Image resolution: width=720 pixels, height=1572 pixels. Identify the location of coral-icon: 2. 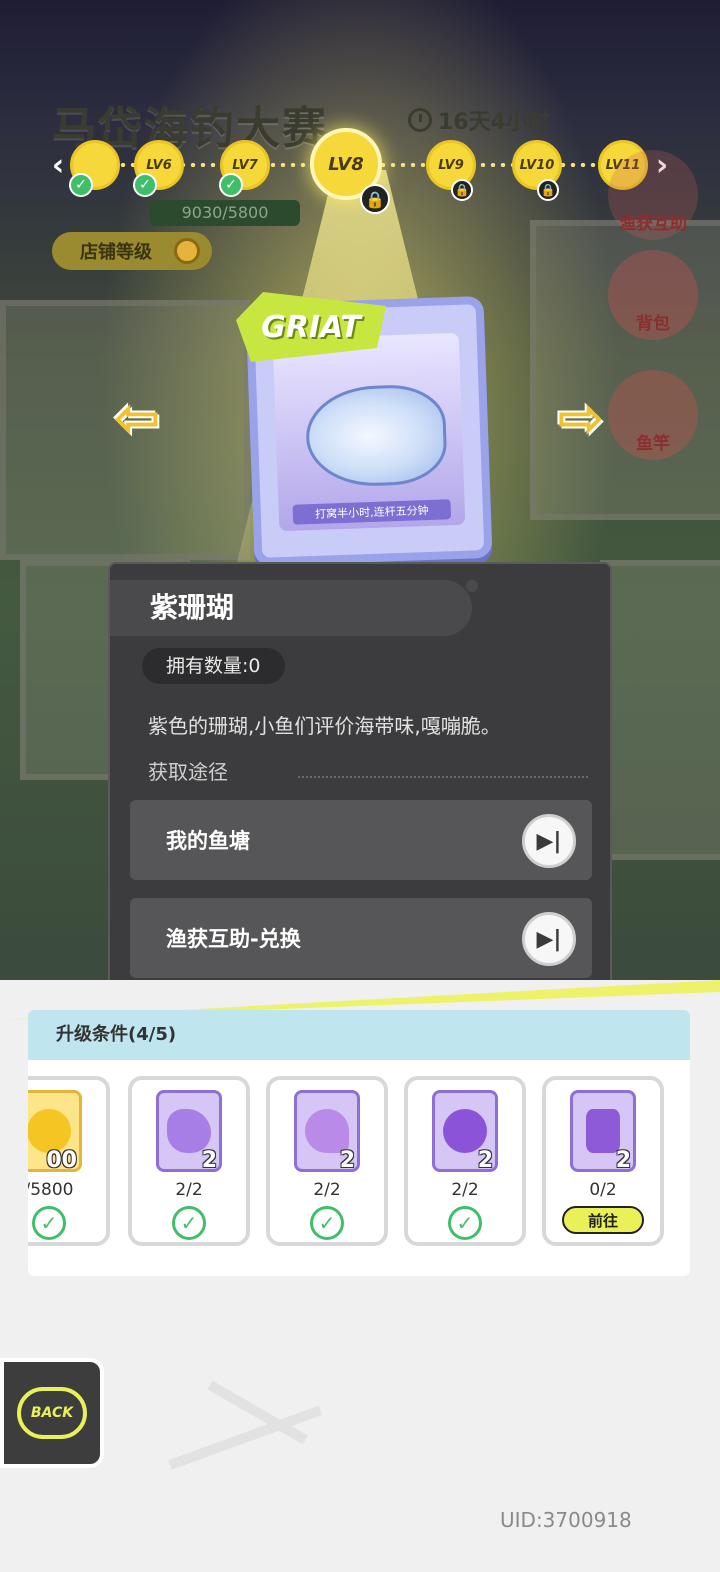
(603, 1131).